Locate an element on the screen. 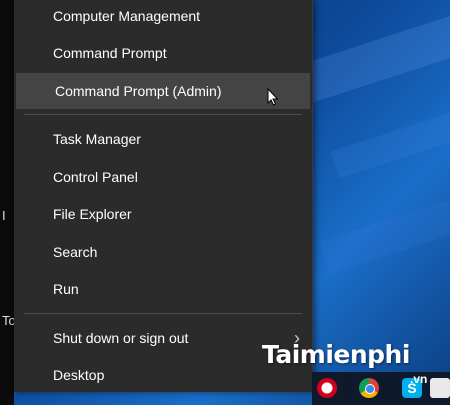  mouse-cursor-icon is located at coordinates (273, 97).